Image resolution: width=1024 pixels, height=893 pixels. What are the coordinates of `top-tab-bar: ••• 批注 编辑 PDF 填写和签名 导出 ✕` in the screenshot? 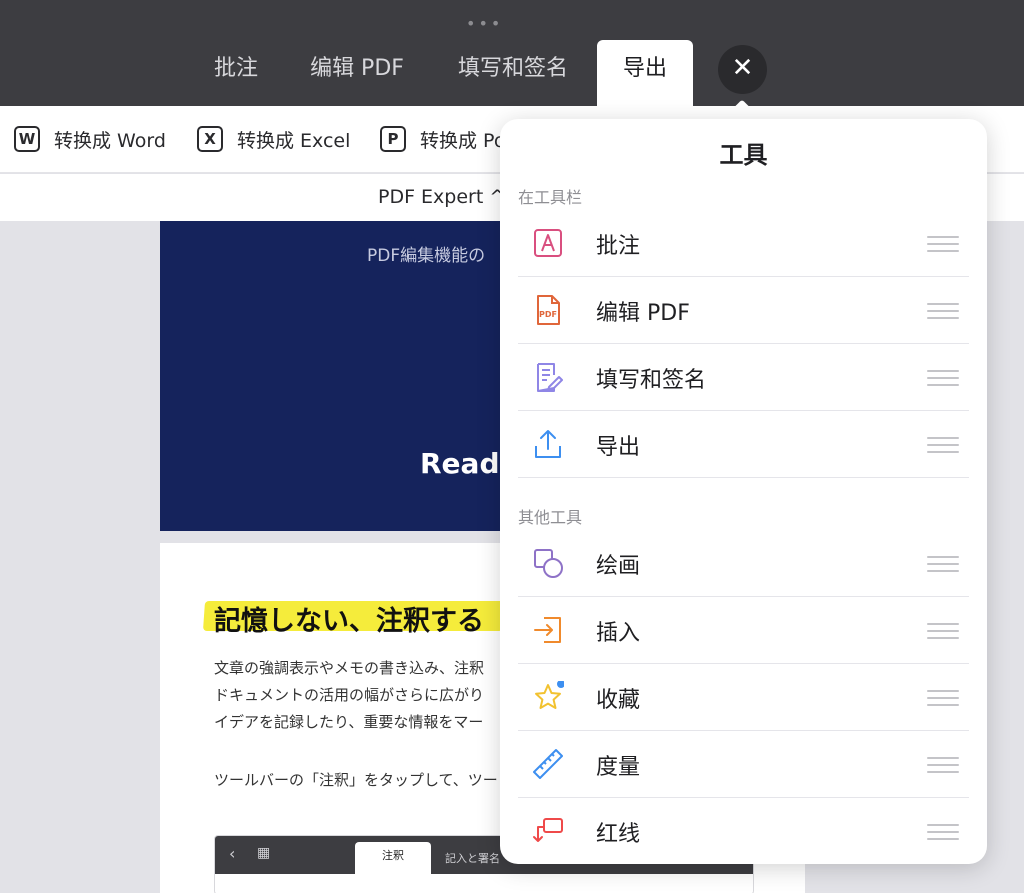 It's located at (512, 53).